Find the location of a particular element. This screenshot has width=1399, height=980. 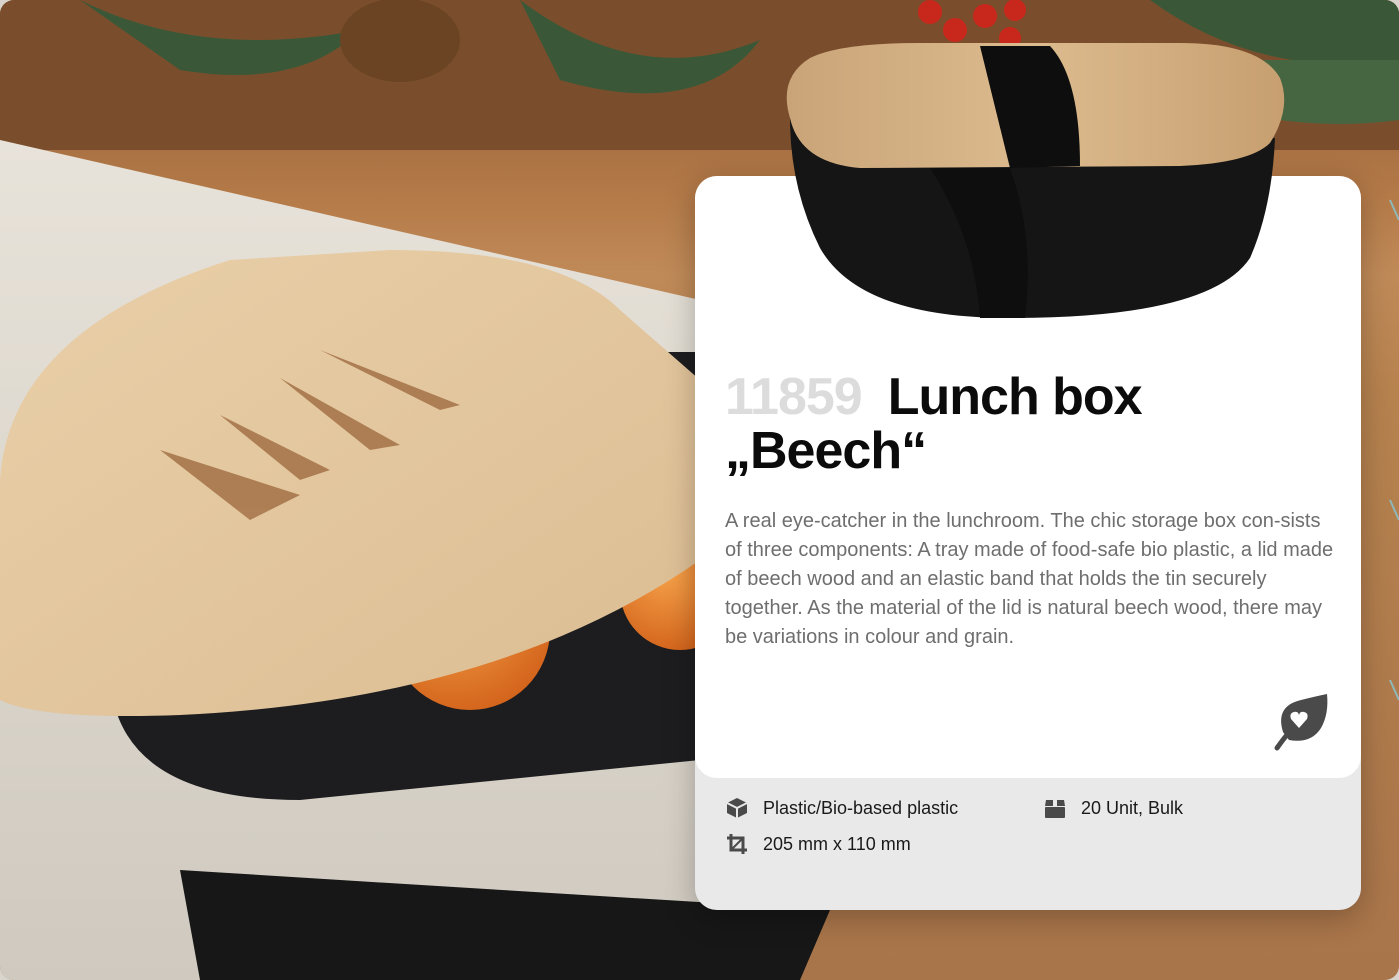

spec-dimensions-text: 205 mm x 110 mm is located at coordinates (837, 843).